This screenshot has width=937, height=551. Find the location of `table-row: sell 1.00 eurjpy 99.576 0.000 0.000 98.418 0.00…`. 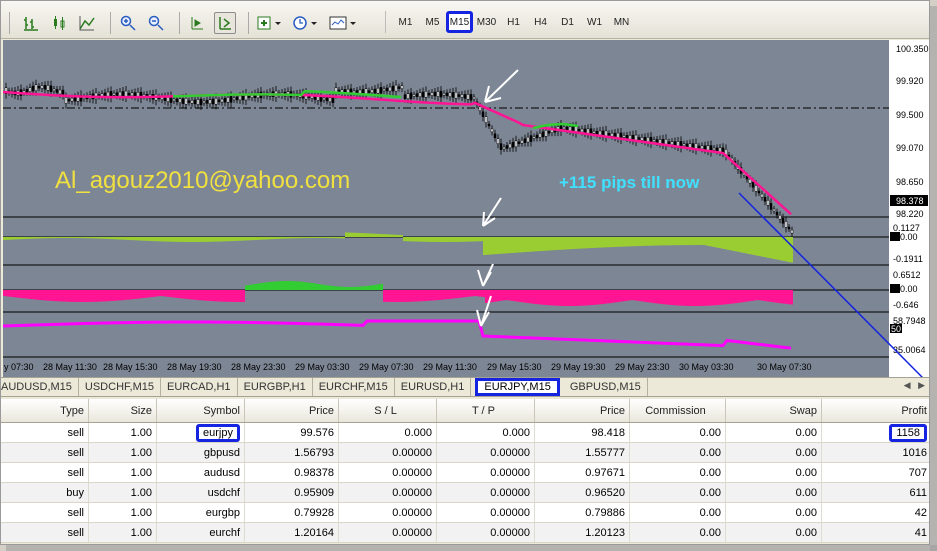

table-row: sell 1.00 eurjpy 99.576 0.000 0.000 98.418 0.00… is located at coordinates (465, 433).